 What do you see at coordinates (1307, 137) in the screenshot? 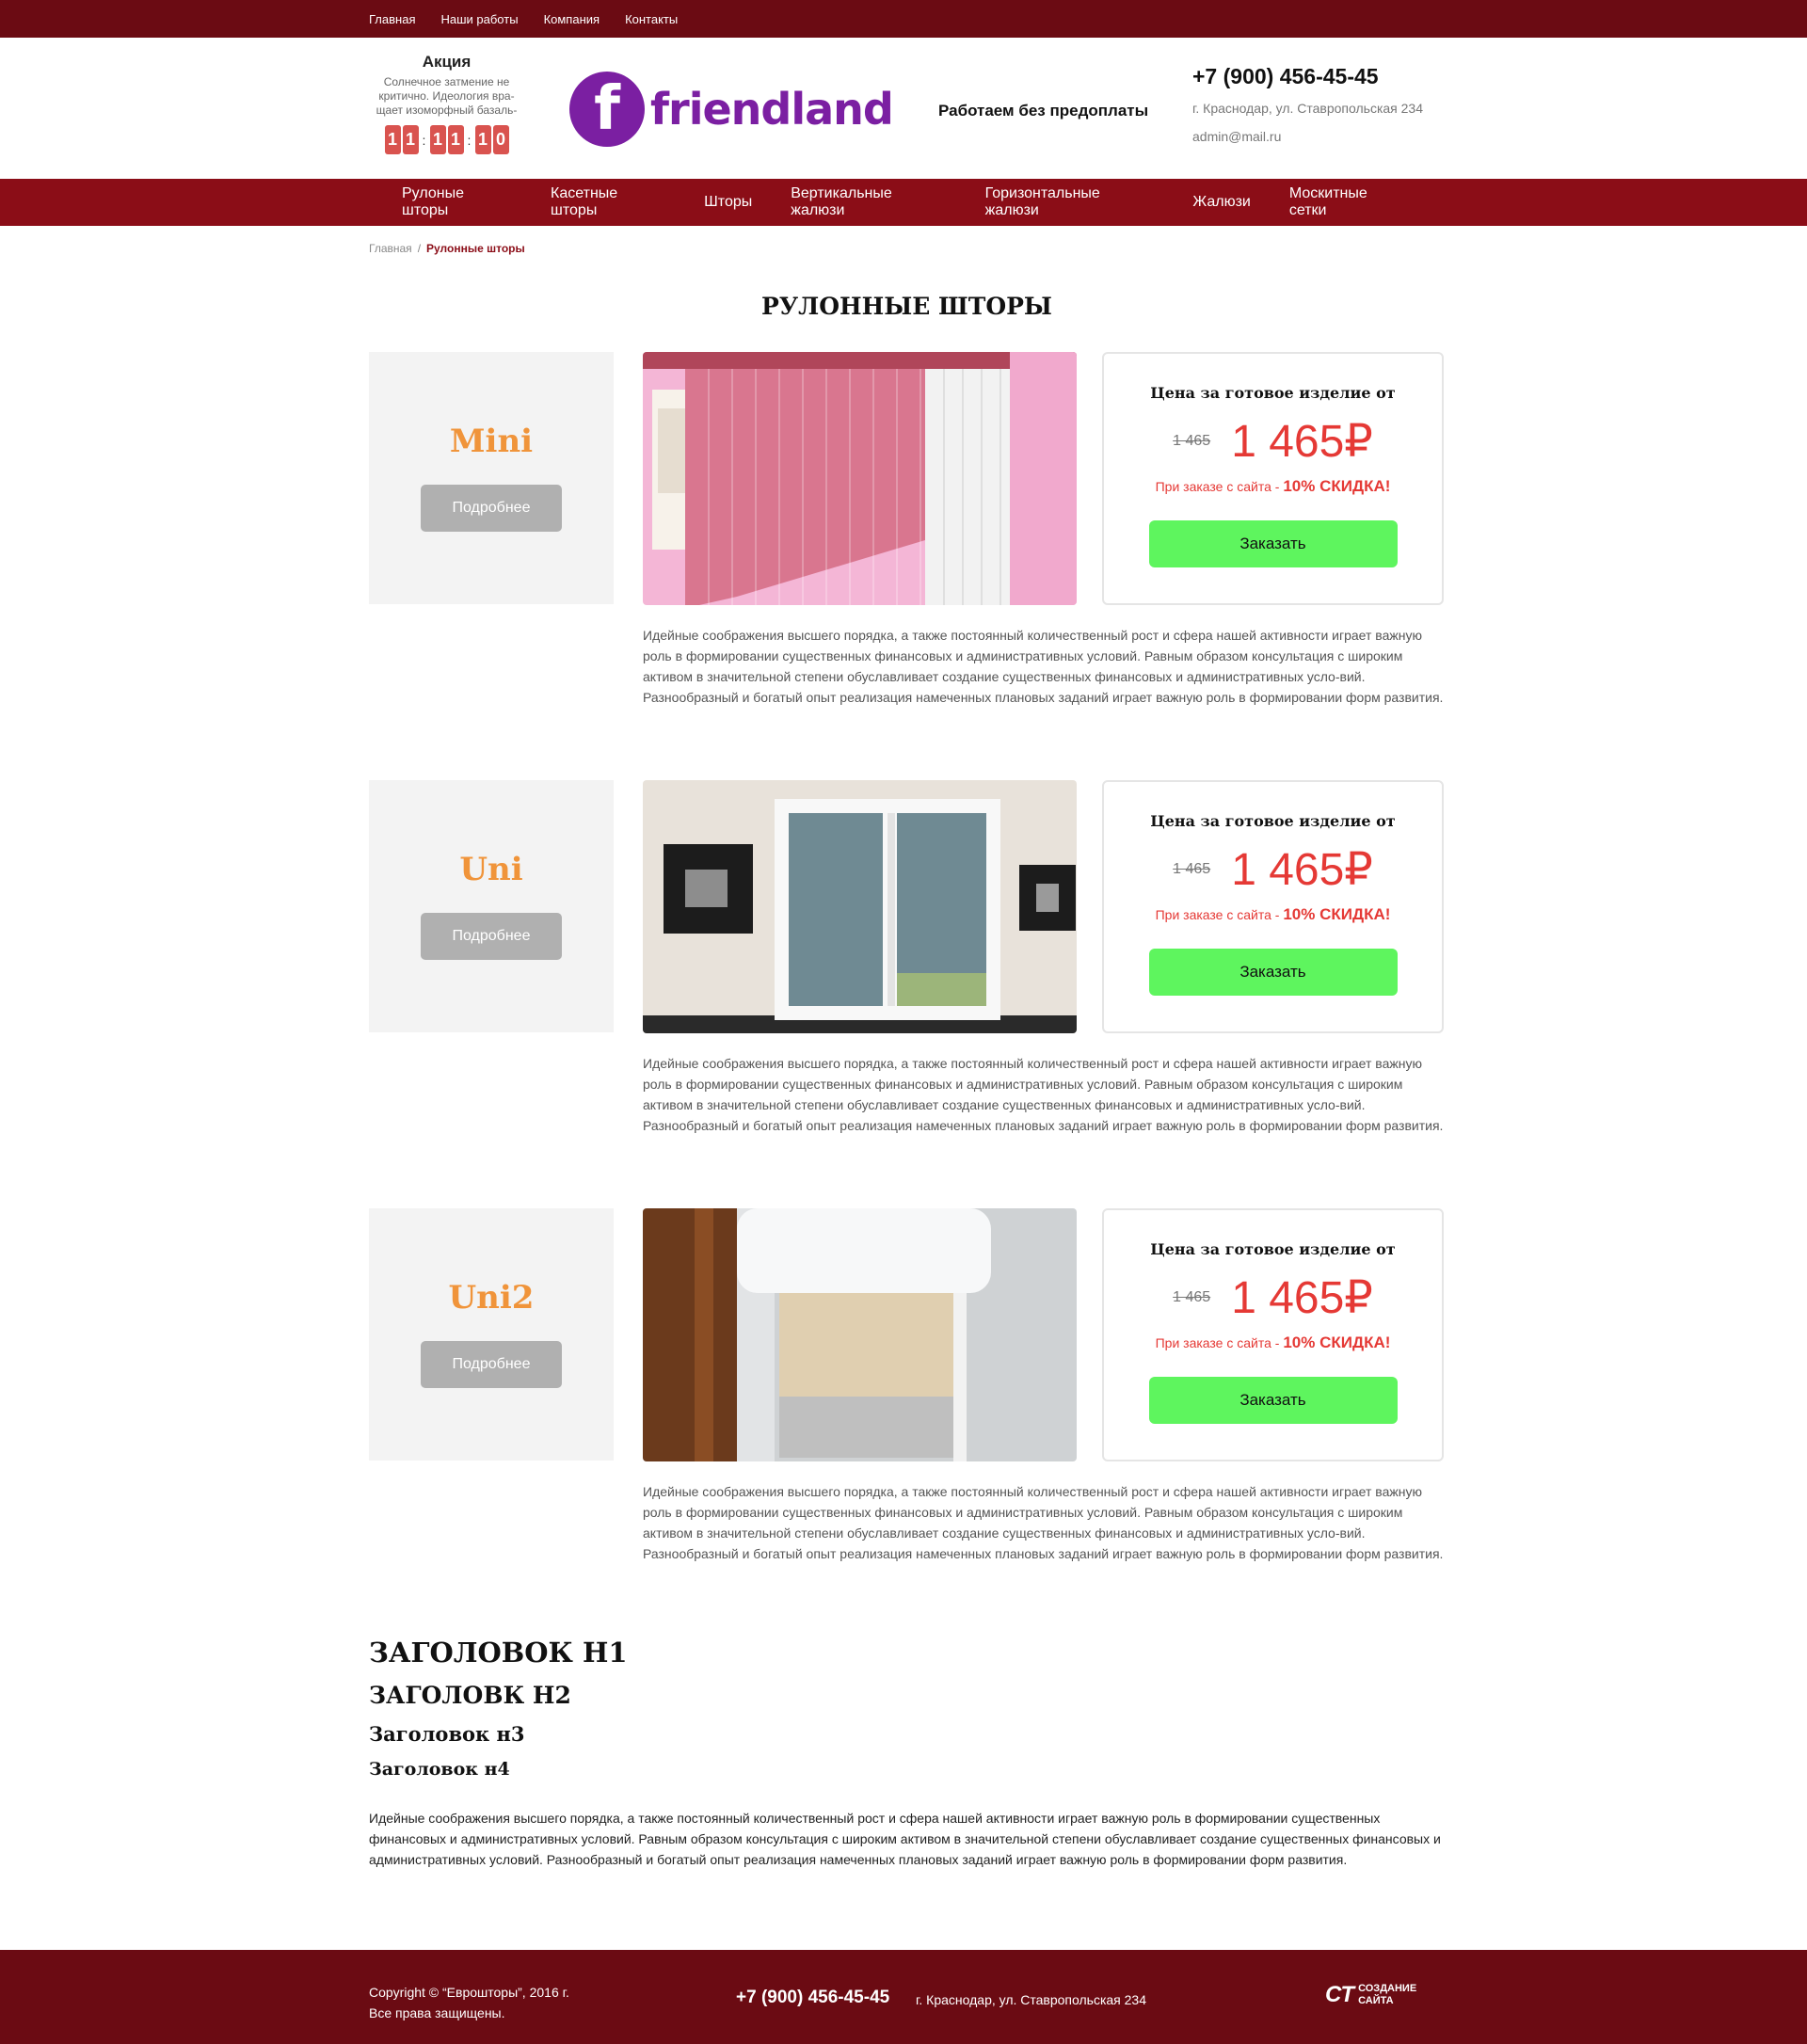
I see `header-email: admin@mail.ru` at bounding box center [1307, 137].